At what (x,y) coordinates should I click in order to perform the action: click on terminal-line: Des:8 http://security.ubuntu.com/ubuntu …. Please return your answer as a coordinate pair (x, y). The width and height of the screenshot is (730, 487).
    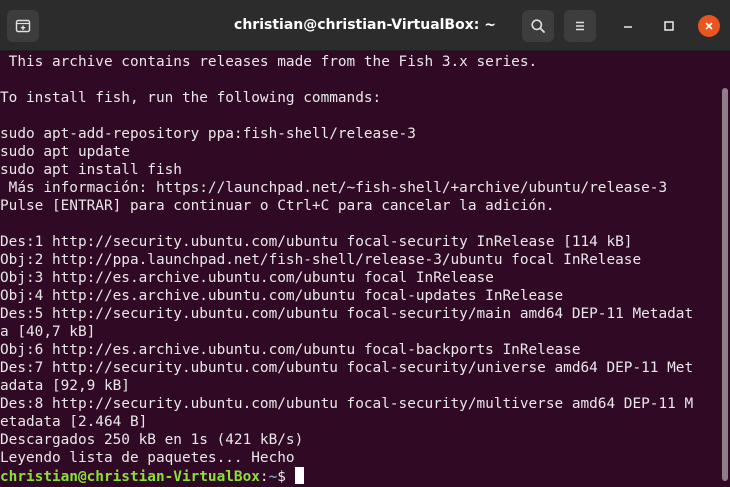
    Looking at the image, I should click on (347, 404).